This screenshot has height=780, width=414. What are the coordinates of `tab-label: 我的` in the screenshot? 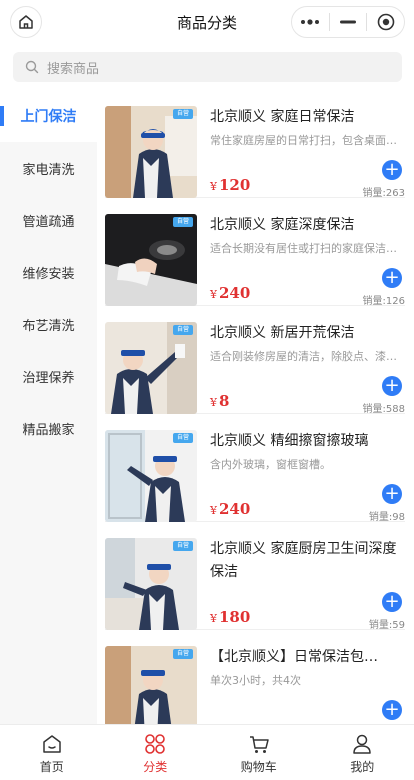 It's located at (362, 767).